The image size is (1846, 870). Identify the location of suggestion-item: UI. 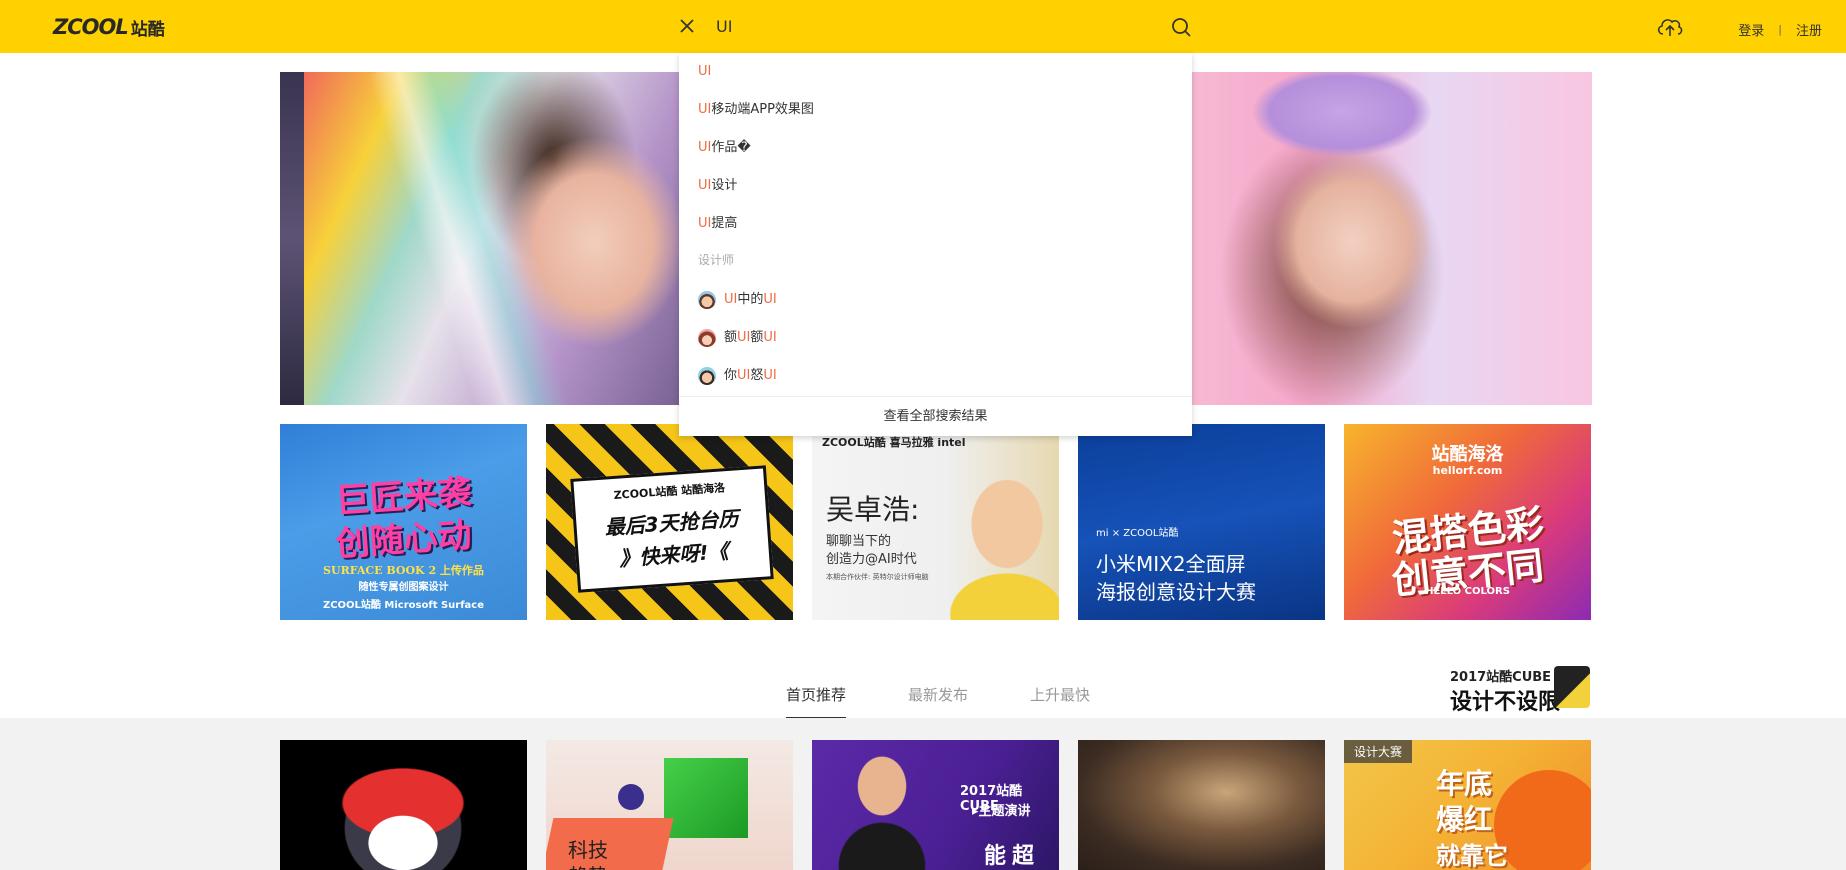
(704, 72).